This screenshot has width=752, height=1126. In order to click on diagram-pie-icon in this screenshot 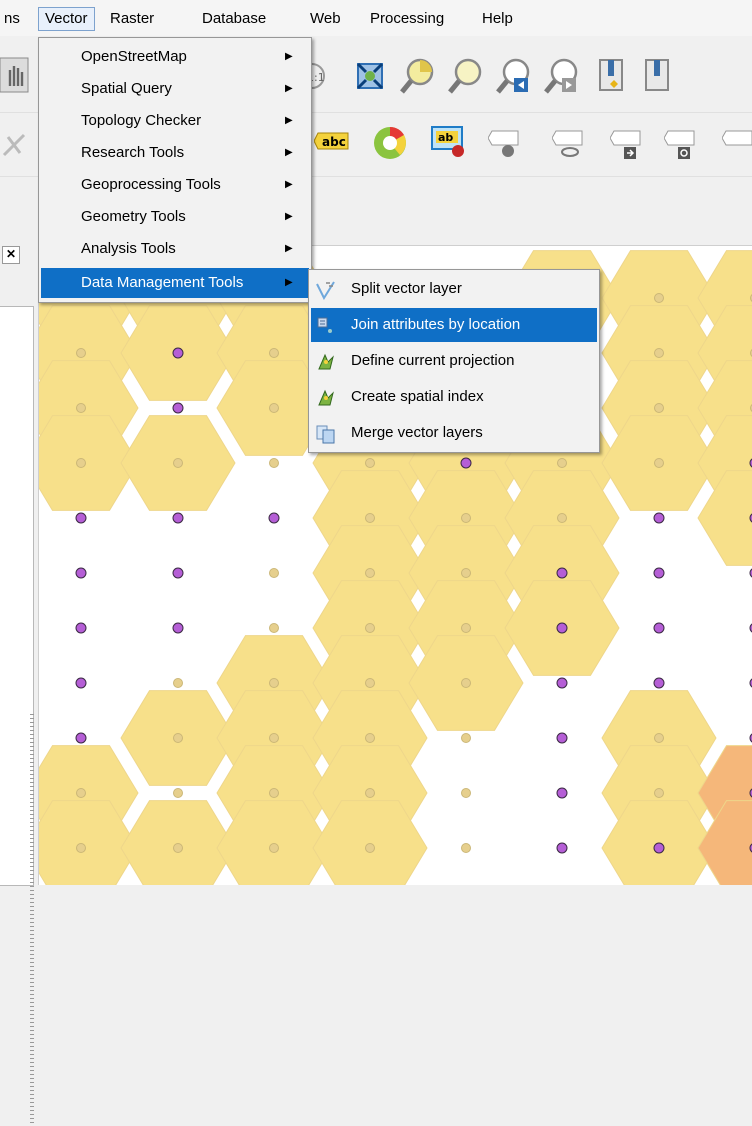, I will do `click(390, 143)`.